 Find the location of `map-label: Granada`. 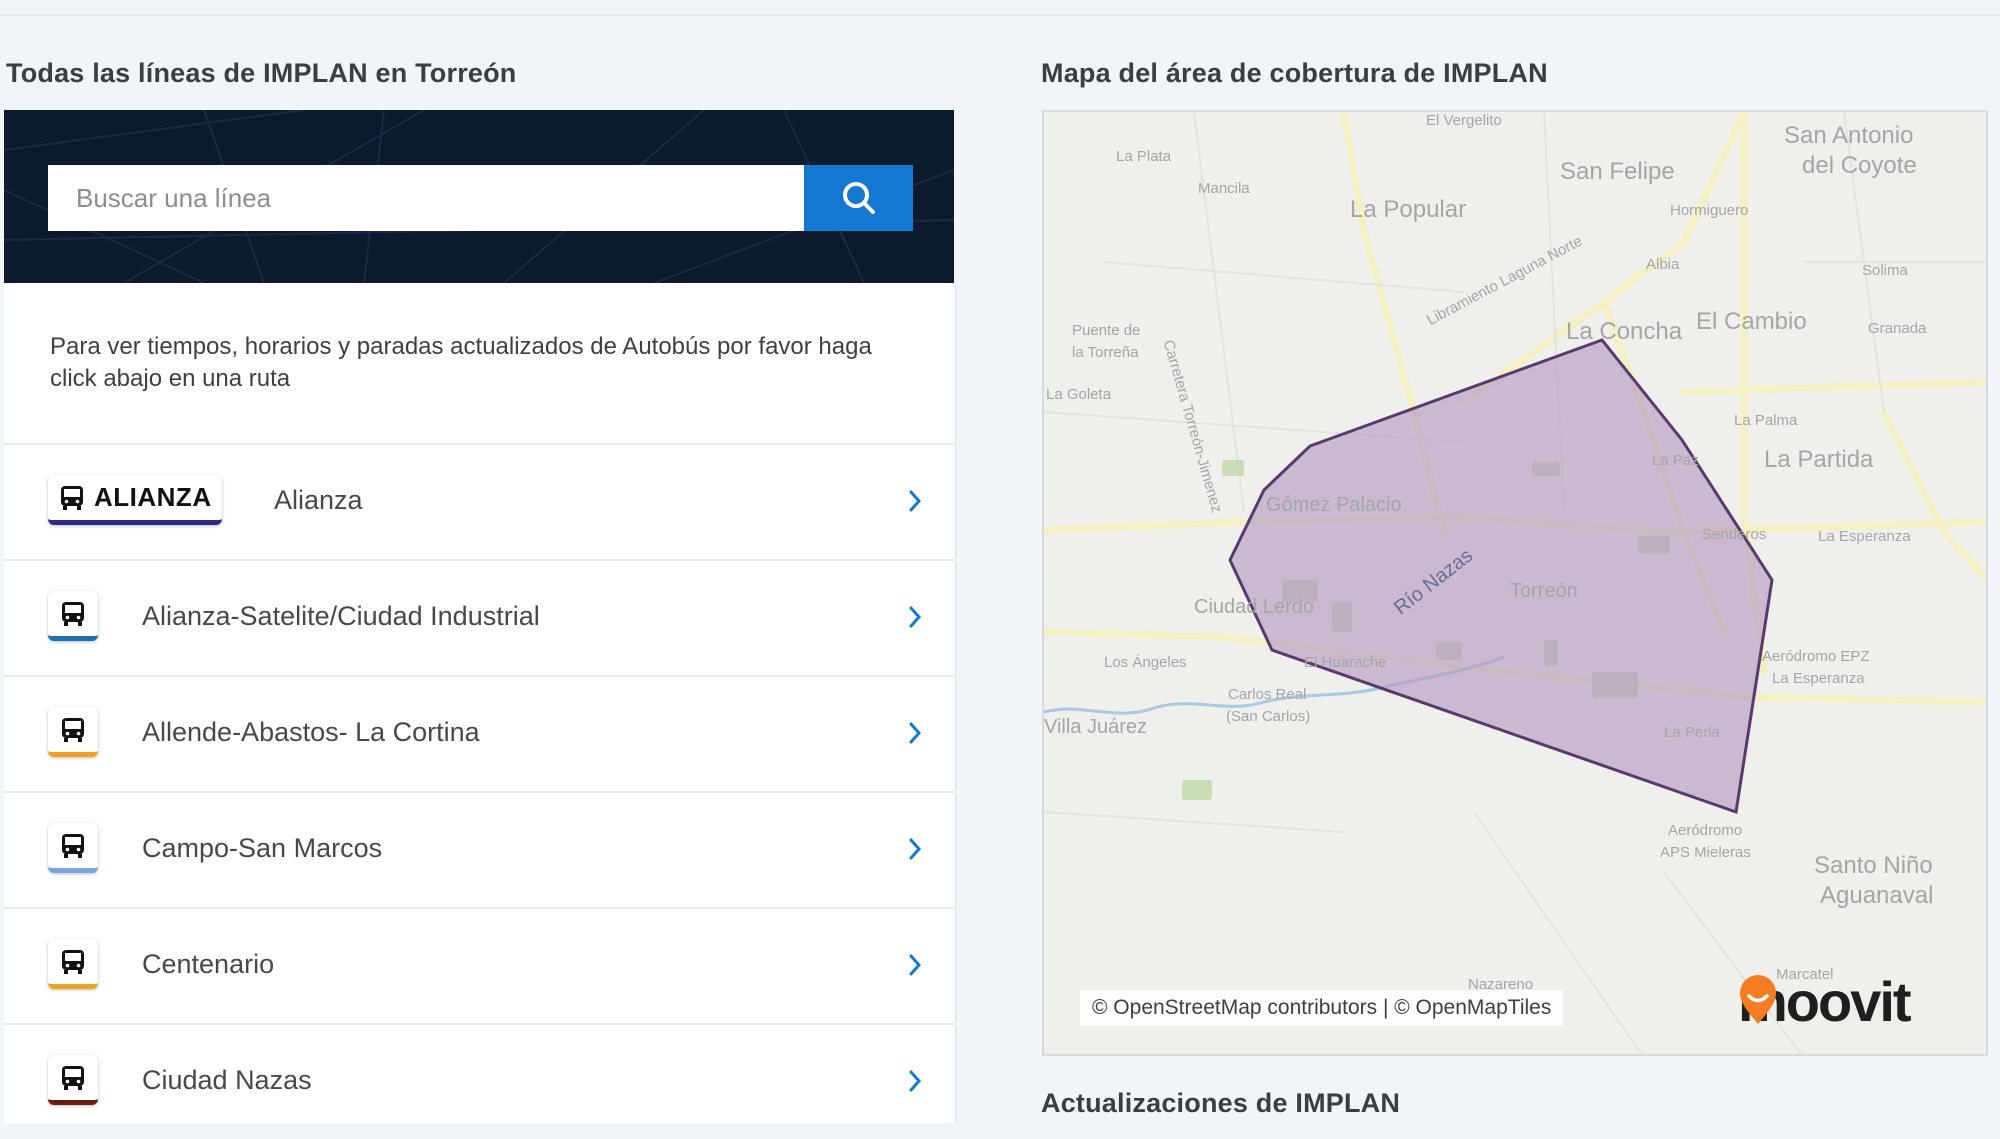

map-label: Granada is located at coordinates (1897, 328).